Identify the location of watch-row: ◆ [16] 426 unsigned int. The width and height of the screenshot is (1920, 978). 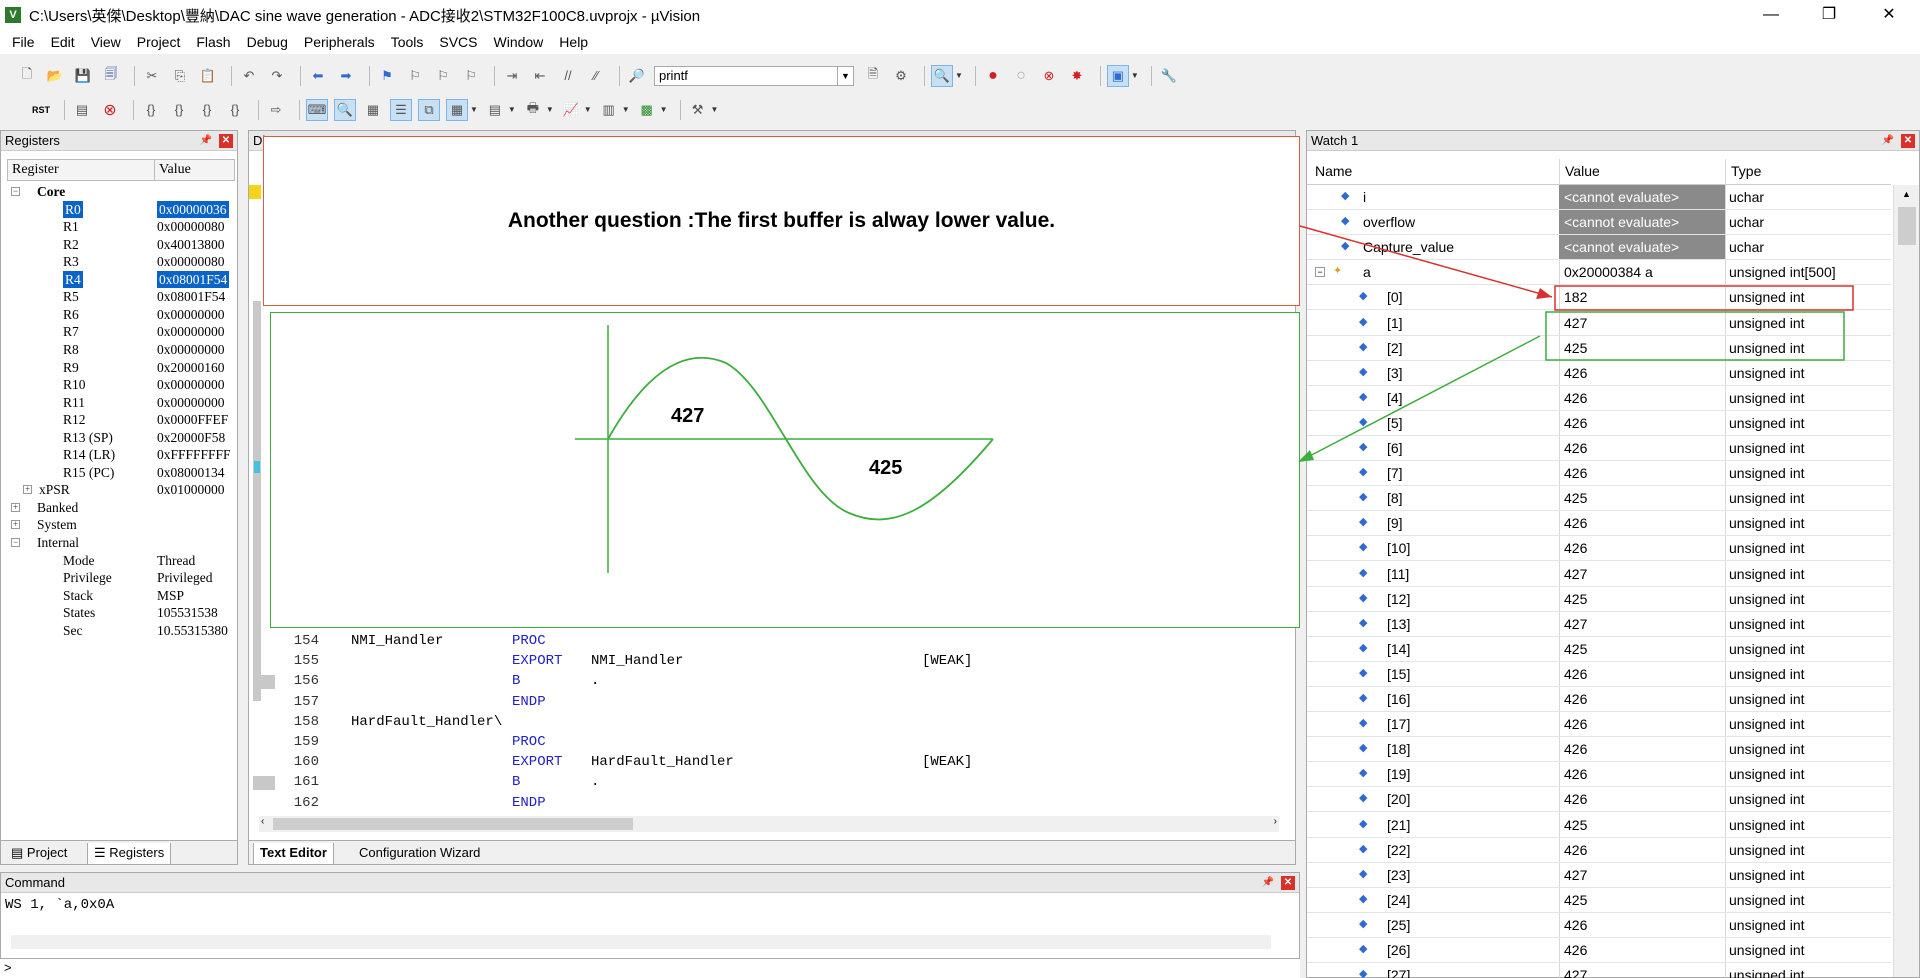
(1599, 699).